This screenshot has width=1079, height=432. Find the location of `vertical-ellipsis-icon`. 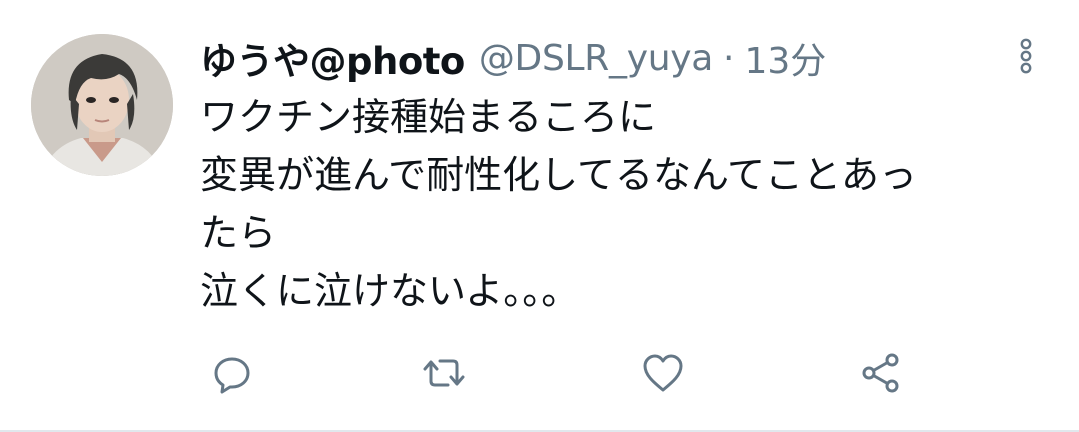

vertical-ellipsis-icon is located at coordinates (1026, 56).